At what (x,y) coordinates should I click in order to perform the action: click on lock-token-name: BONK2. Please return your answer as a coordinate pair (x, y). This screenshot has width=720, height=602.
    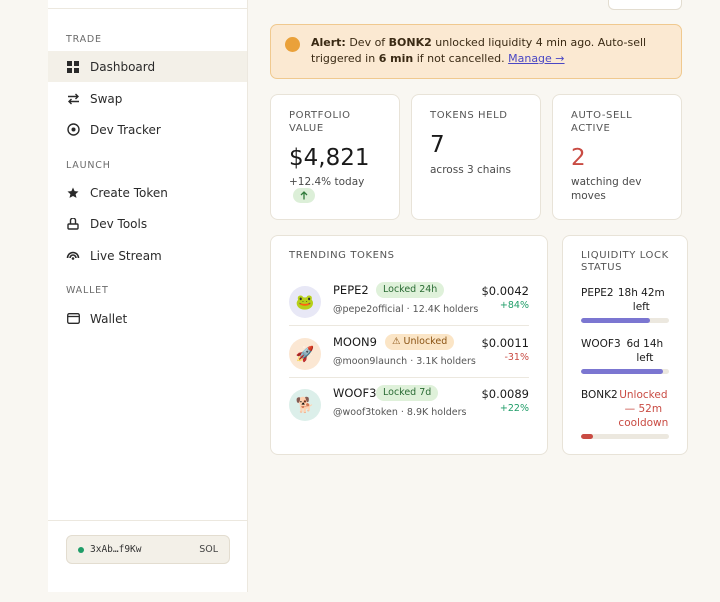
    Looking at the image, I should click on (599, 395).